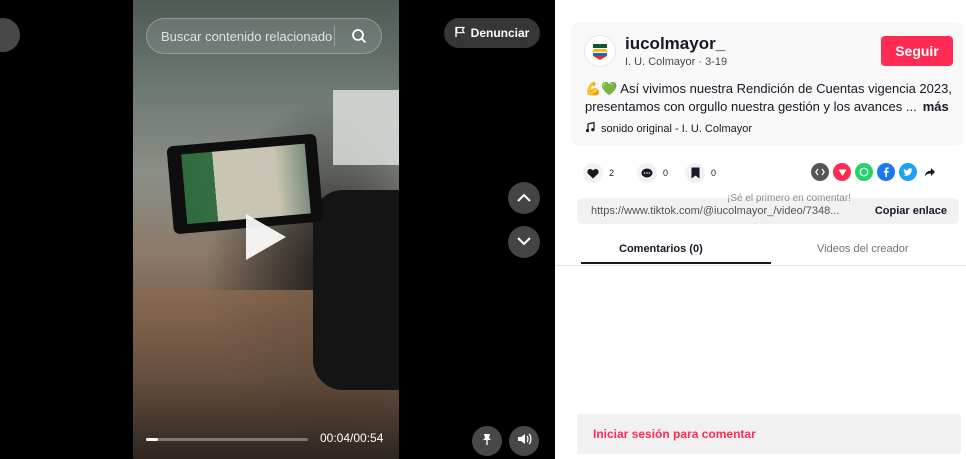  Describe the element at coordinates (661, 249) in the screenshot. I see `tab-comments: Comentarios (0)` at that location.